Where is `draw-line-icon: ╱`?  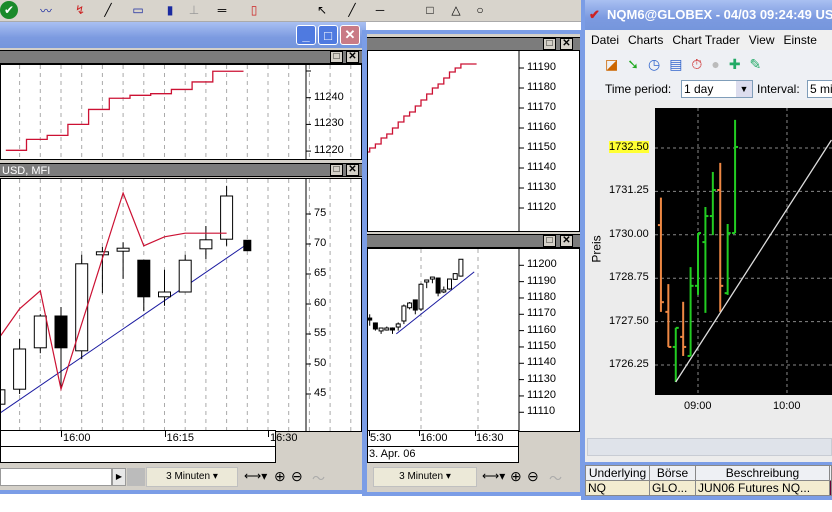
draw-line-icon: ╱ is located at coordinates (108, 10).